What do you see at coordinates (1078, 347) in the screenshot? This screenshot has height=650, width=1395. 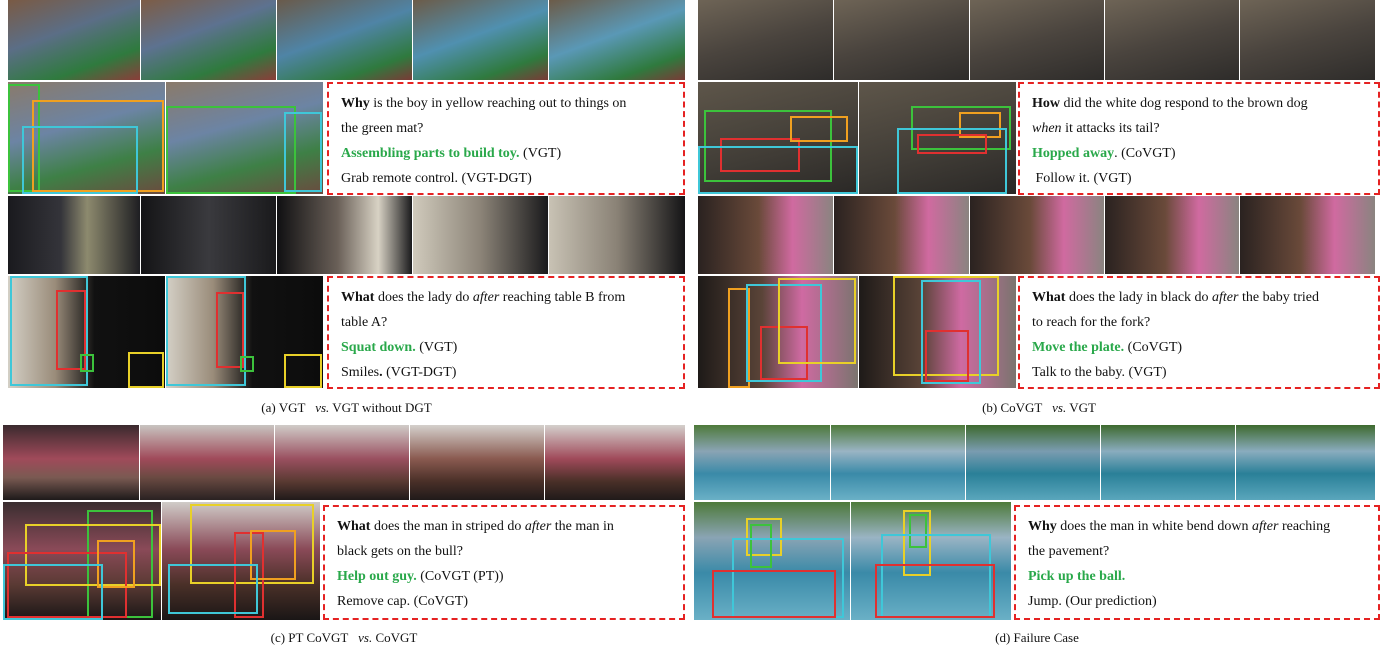 I see `correct-answer: Move the plate.` at bounding box center [1078, 347].